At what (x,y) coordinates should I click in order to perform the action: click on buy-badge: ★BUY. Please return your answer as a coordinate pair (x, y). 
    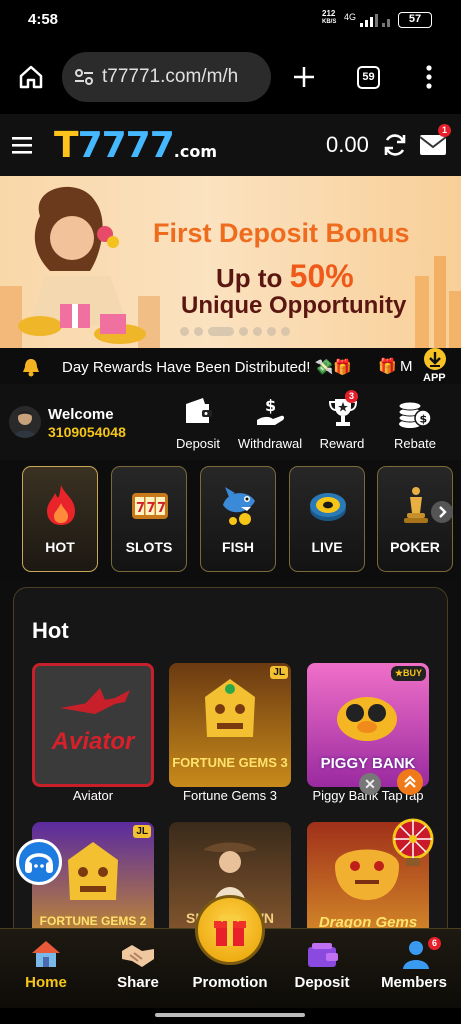
    Looking at the image, I should click on (408, 673).